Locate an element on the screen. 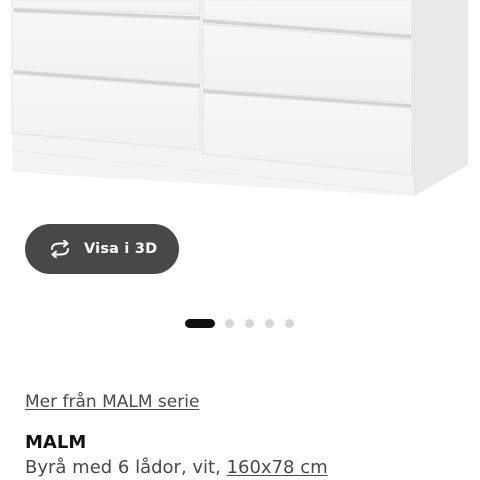 This screenshot has width=480, height=480. image-carousel-indicator is located at coordinates (245, 323).